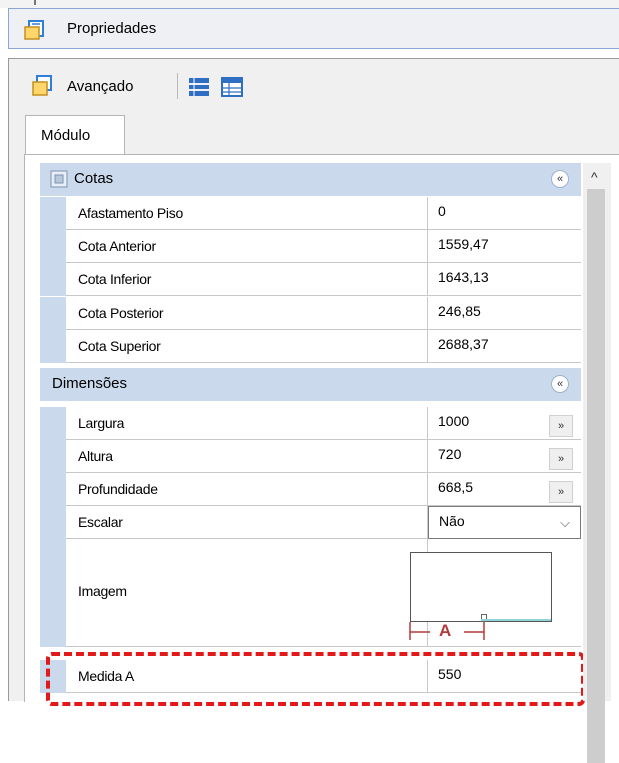 This screenshot has width=619, height=763. Describe the element at coordinates (247, 346) in the screenshot. I see `property-name: Cota Superior` at that location.